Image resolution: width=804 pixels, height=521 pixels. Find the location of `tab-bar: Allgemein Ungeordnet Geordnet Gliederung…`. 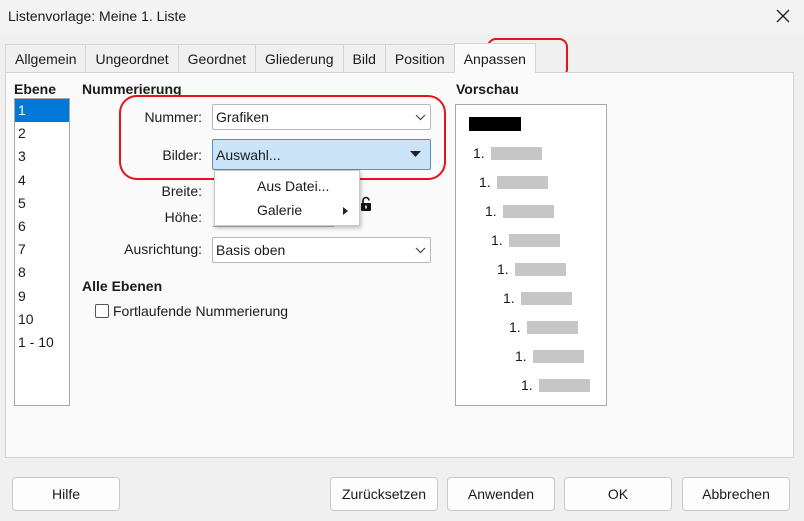

tab-bar: Allgemein Ungeordnet Geordnet Gliederung… is located at coordinates (270, 58).